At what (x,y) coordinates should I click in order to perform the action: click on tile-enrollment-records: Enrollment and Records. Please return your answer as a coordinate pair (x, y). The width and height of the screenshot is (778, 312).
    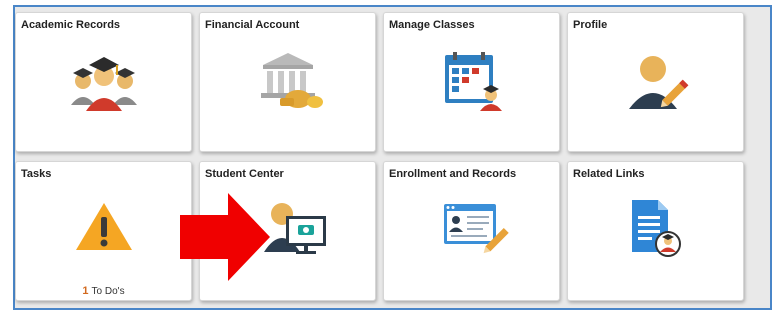
    Looking at the image, I should click on (471, 231).